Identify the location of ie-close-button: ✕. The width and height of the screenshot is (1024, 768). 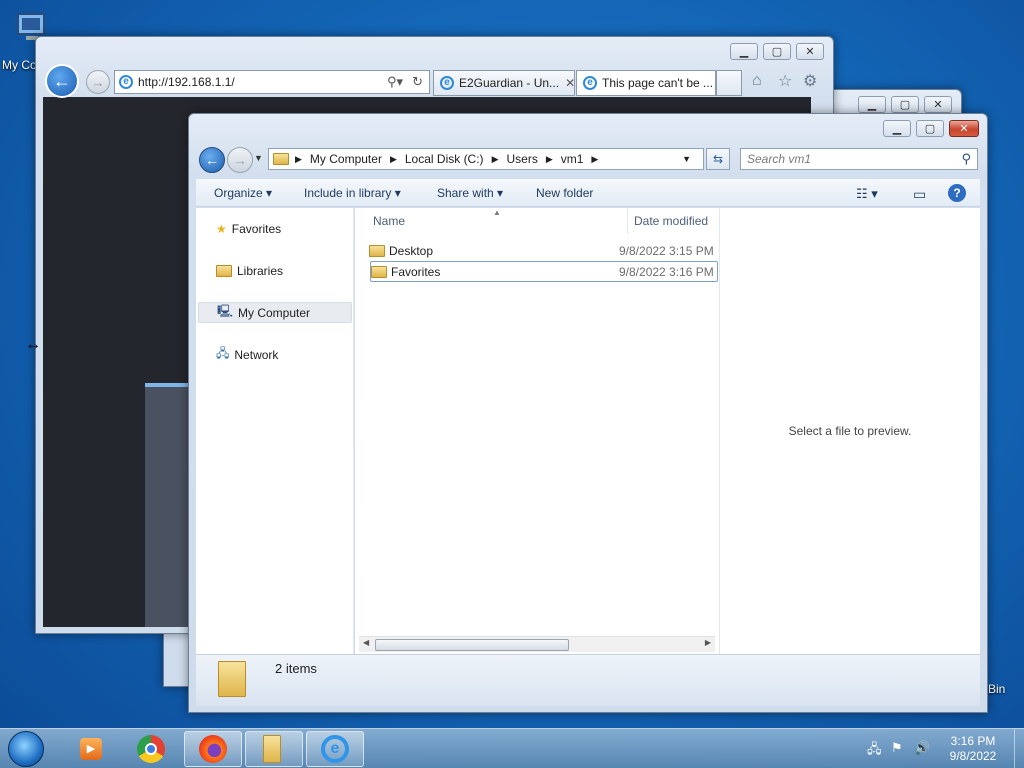
(810, 51).